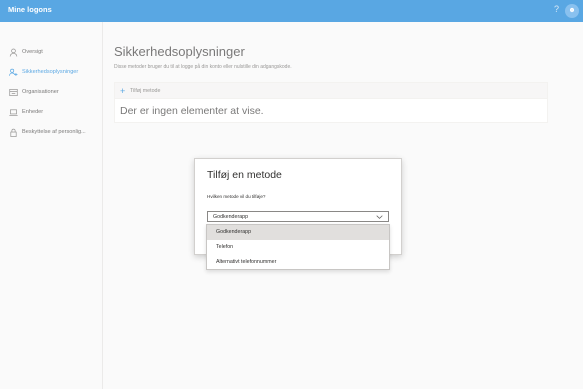  I want to click on method-option-phone: Telefon, so click(298, 247).